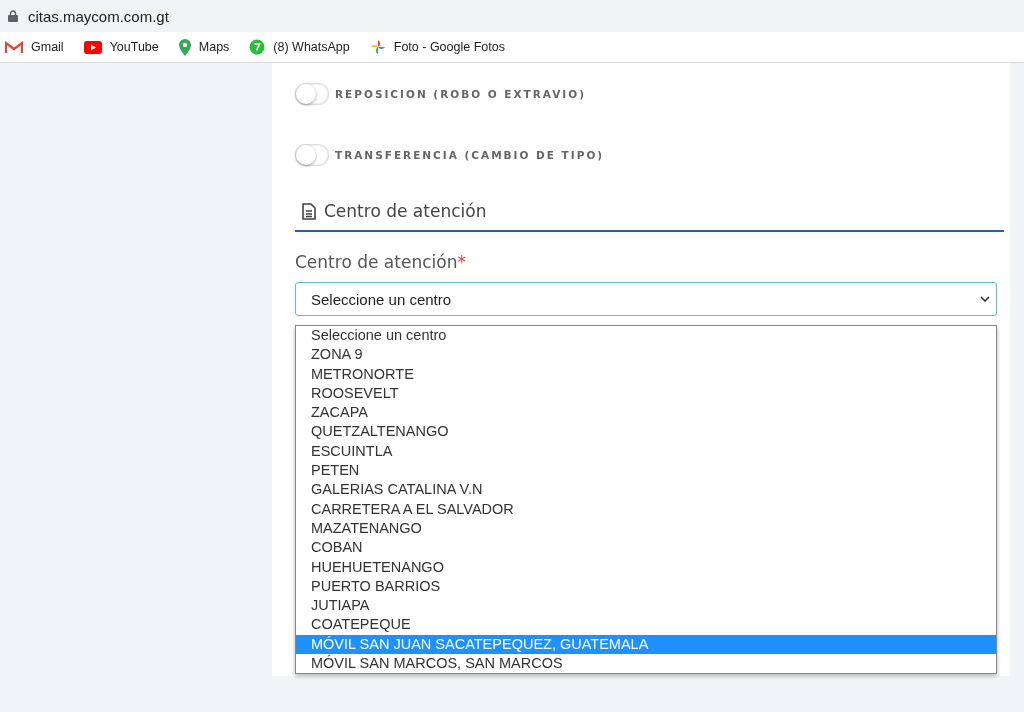 Image resolution: width=1024 pixels, height=712 pixels. What do you see at coordinates (460, 94) in the screenshot?
I see `toggle-label: REPOSICION (ROBO O EXTRAVIO)` at bounding box center [460, 94].